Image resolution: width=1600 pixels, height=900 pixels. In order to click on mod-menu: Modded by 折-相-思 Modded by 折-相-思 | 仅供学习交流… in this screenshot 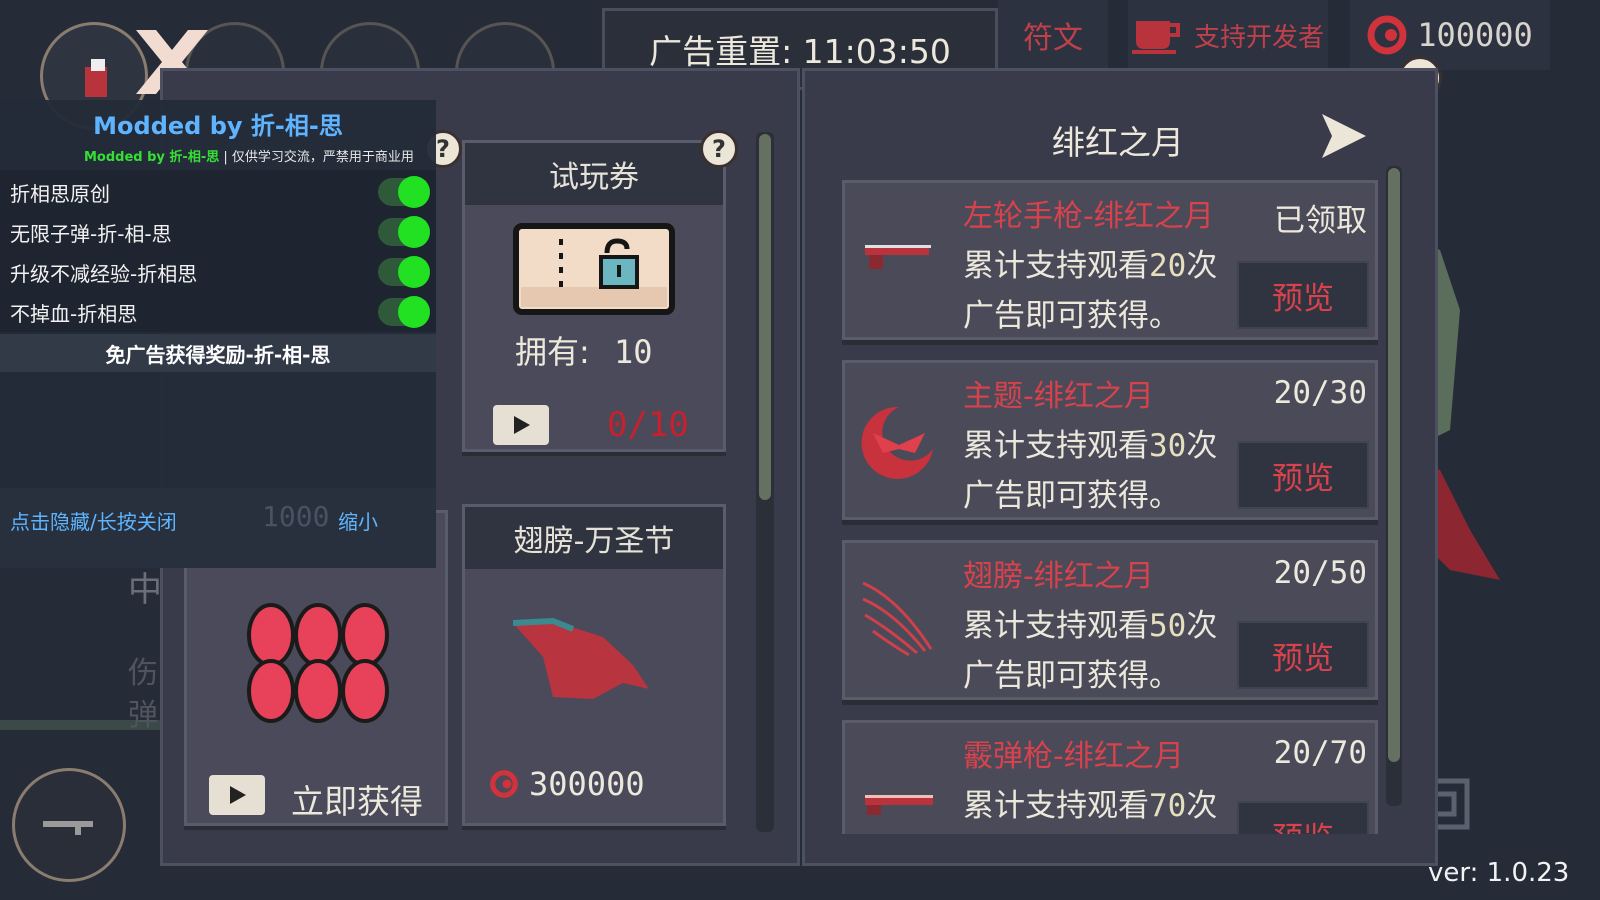, I will do `click(218, 334)`.